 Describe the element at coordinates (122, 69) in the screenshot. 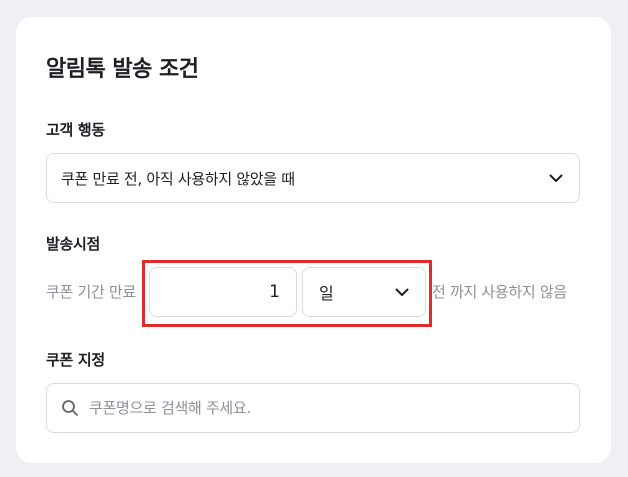

I see `page-title: 알림톡 발송 조건` at that location.